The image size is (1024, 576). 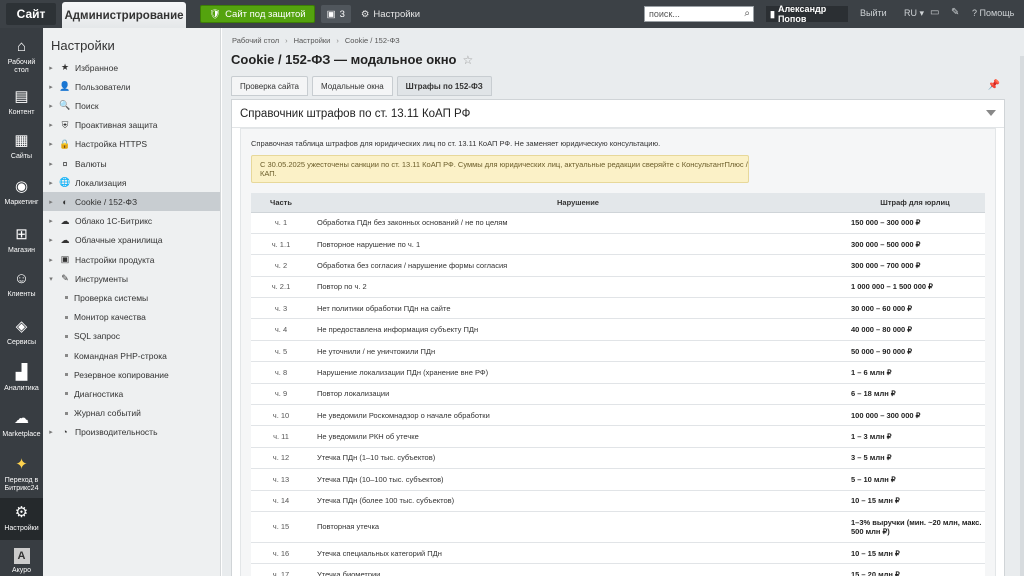 What do you see at coordinates (618, 394) in the screenshot?
I see `table-row: ч. 9 Повтор локализации 6 – 18 млн ₽` at bounding box center [618, 394].